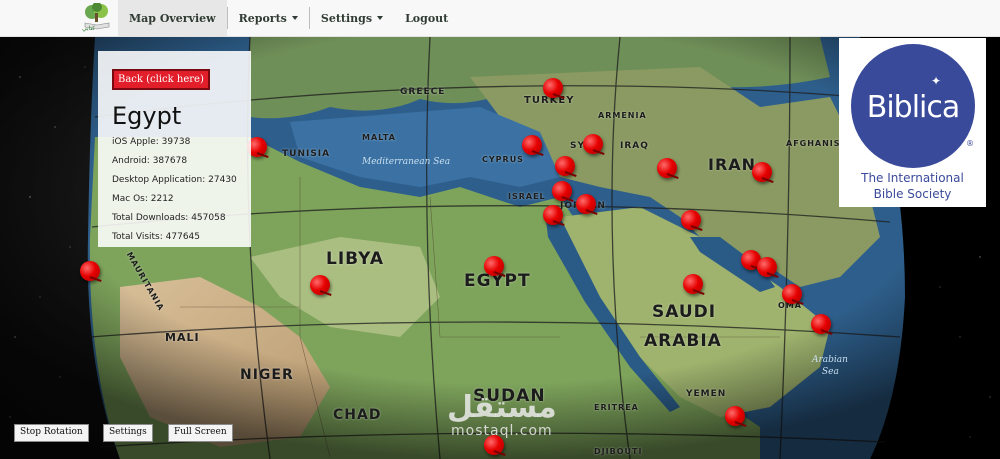  Describe the element at coordinates (59, 18) in the screenshot. I see `app-logo: كتابي` at that location.